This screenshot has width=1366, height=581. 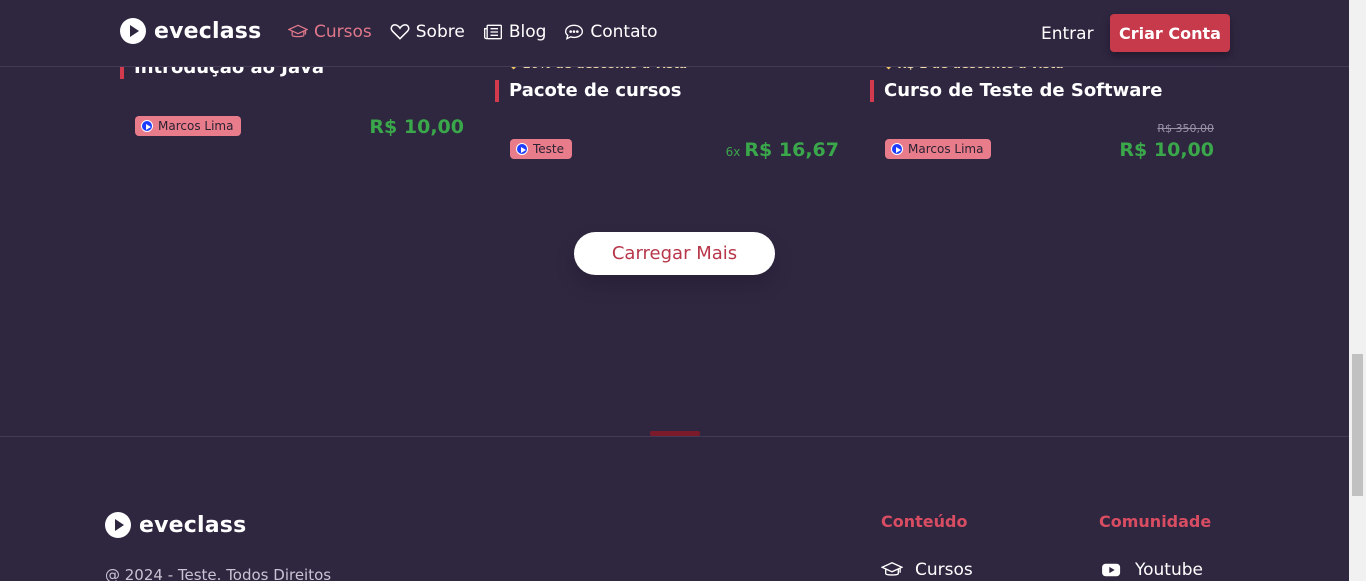 I want to click on footer-link-label: Youtube, so click(x=1169, y=570).